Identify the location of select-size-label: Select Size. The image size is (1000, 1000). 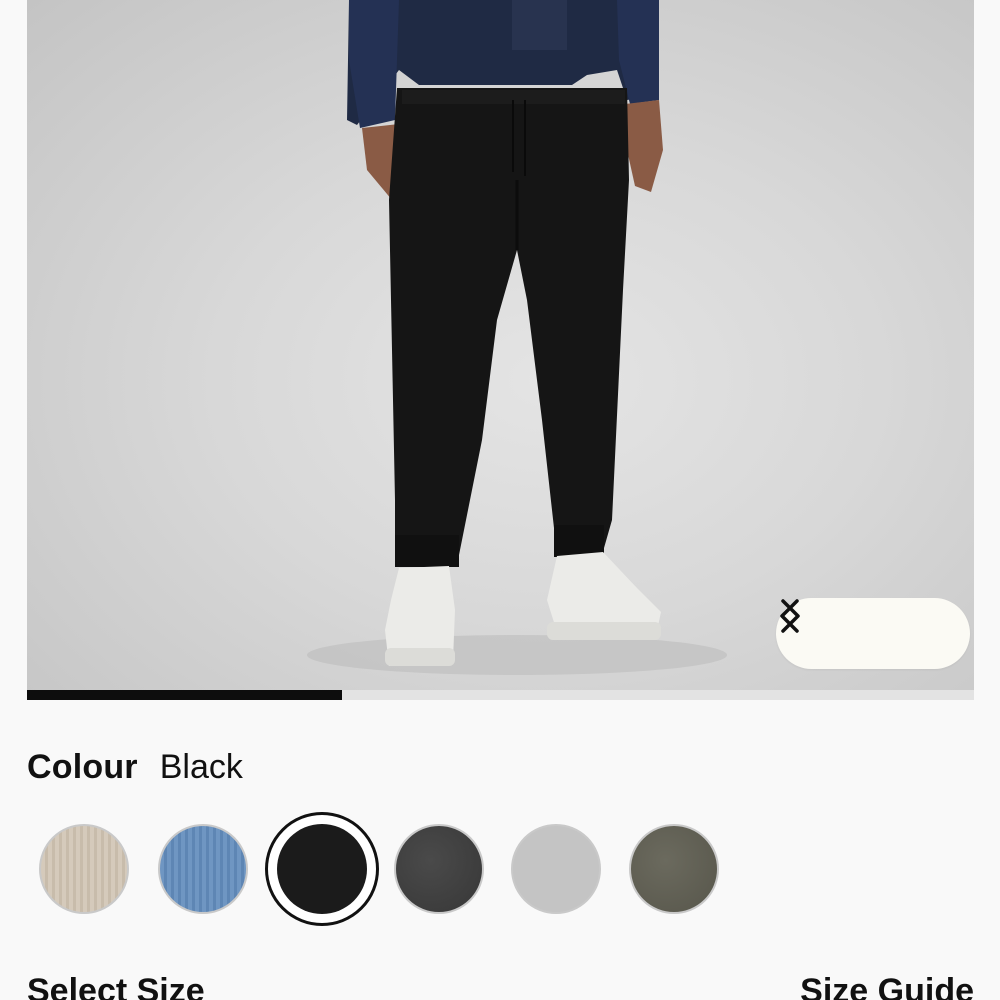
(116, 986).